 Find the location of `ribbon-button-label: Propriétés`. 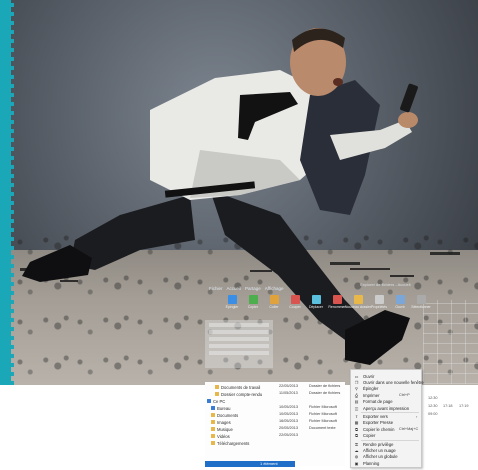

ribbon-button-label: Propriétés is located at coordinates (379, 307).